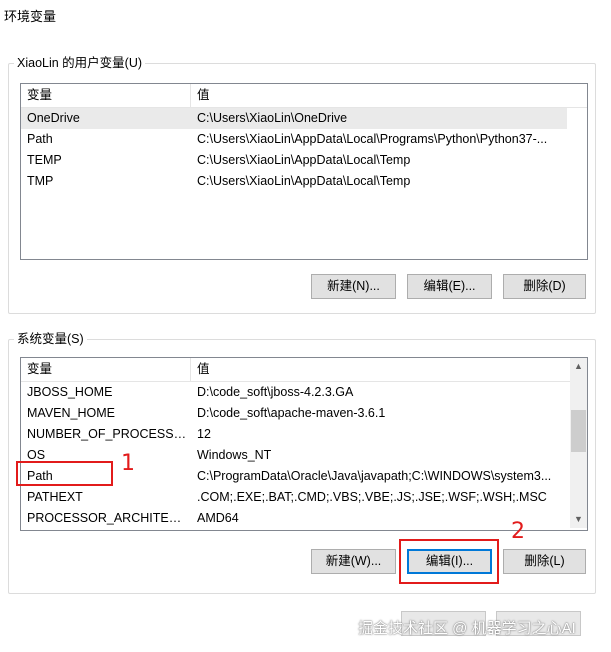  Describe the element at coordinates (518, 531) in the screenshot. I see `annotation-number-2: 2` at that location.